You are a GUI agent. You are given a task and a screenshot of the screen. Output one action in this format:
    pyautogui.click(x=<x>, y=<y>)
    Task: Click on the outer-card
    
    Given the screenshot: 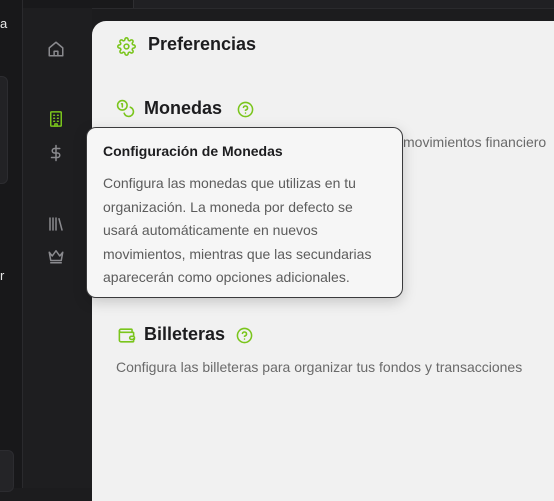 What is the action you would take?
    pyautogui.click(x=4, y=130)
    